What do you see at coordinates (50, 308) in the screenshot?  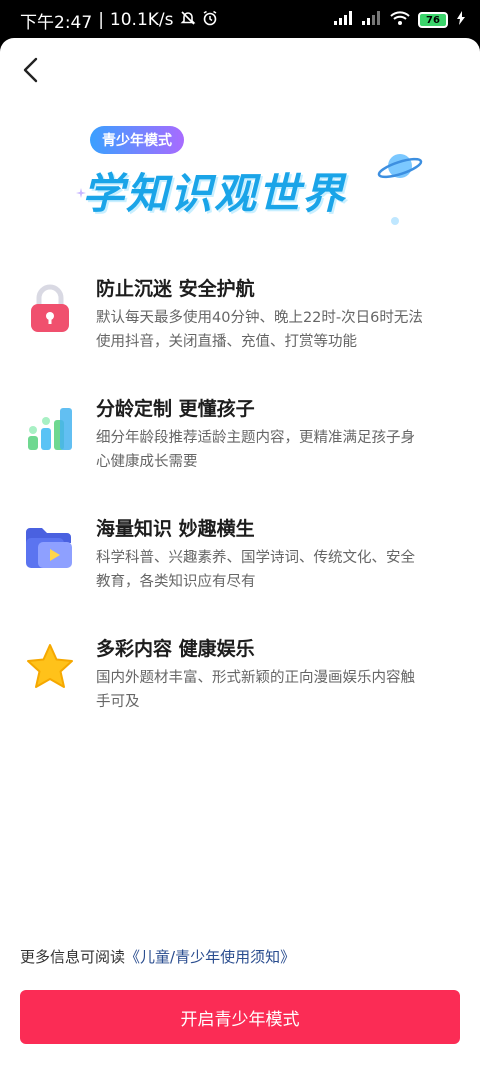 I see `lock-icon` at bounding box center [50, 308].